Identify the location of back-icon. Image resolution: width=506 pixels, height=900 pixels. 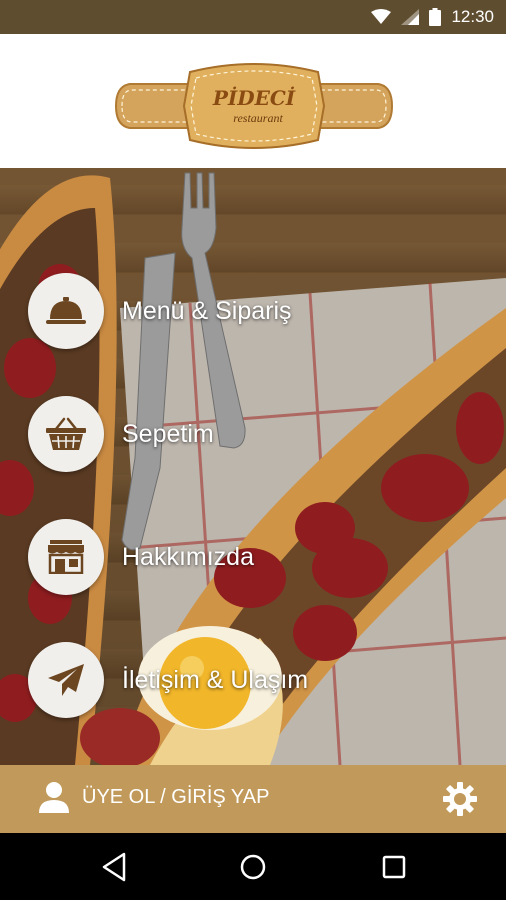
(114, 867).